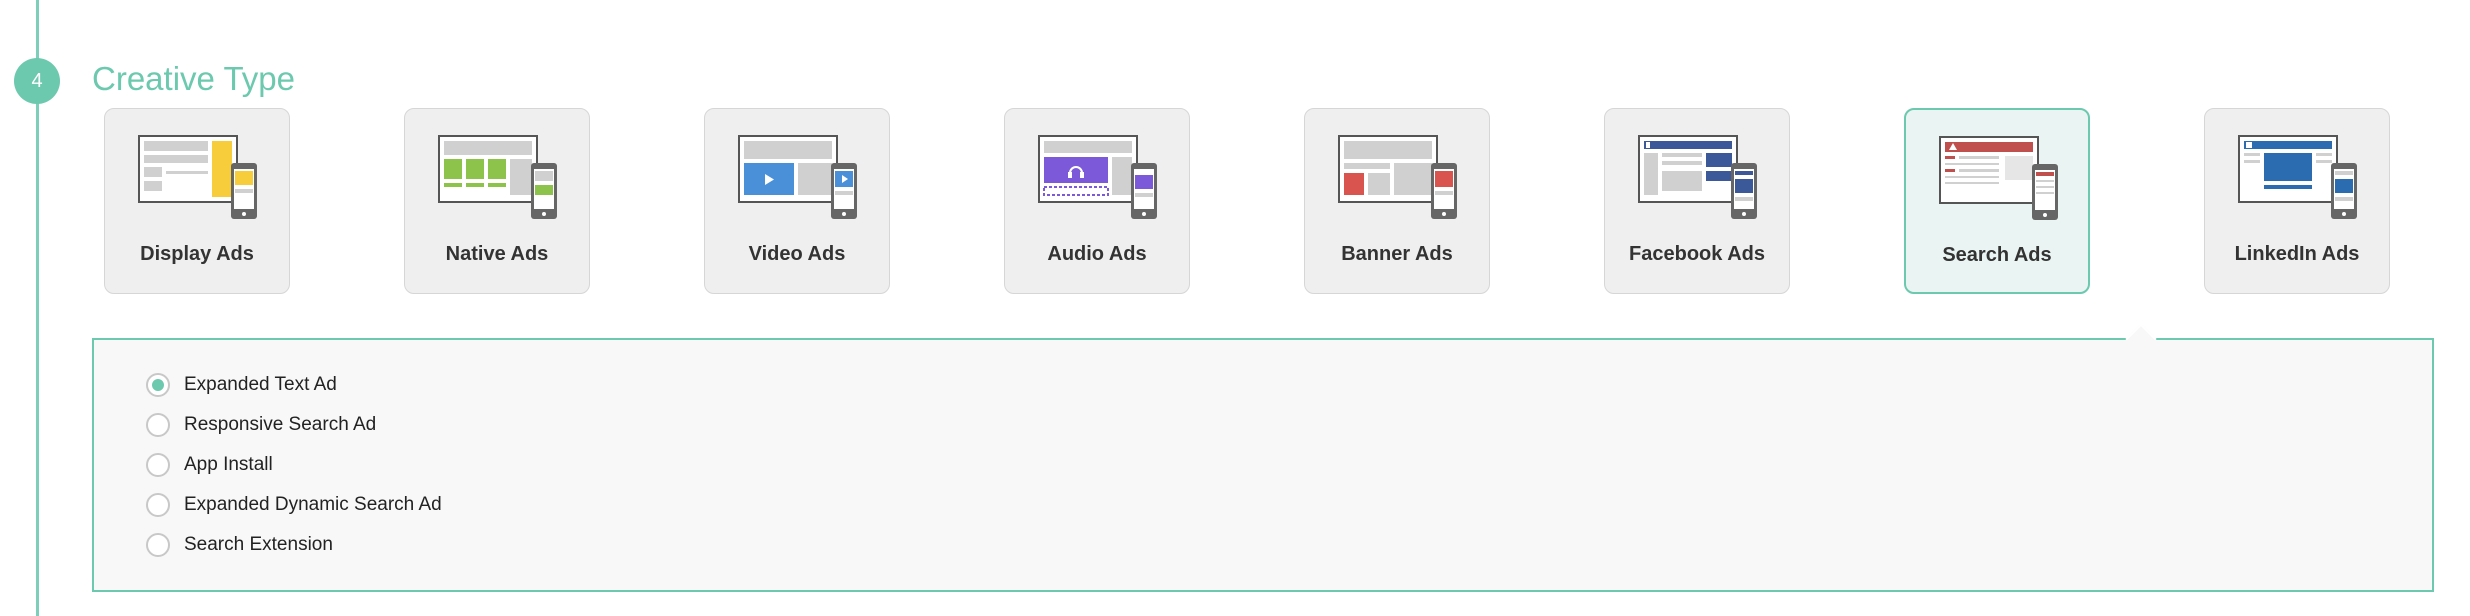 The height and width of the screenshot is (616, 2470). What do you see at coordinates (197, 177) in the screenshot?
I see `display-ads-icon` at bounding box center [197, 177].